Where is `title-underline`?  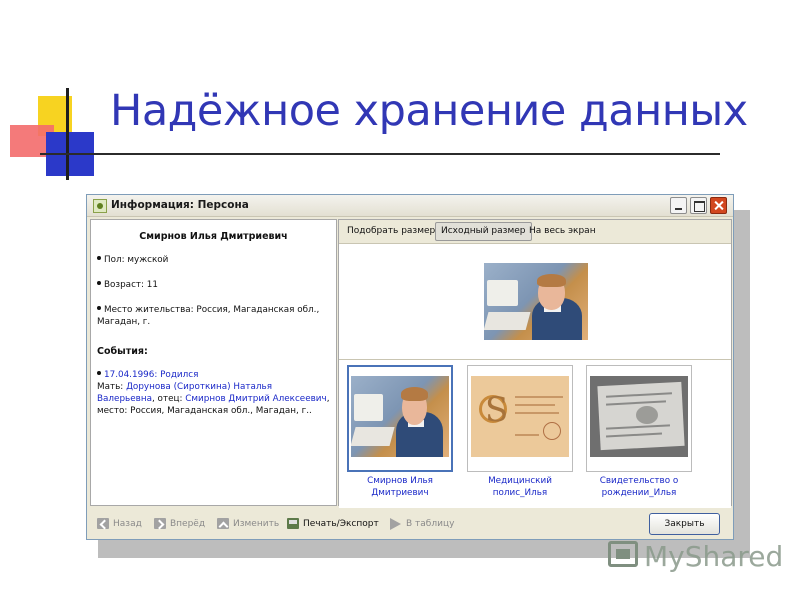
title-underline is located at coordinates (380, 154).